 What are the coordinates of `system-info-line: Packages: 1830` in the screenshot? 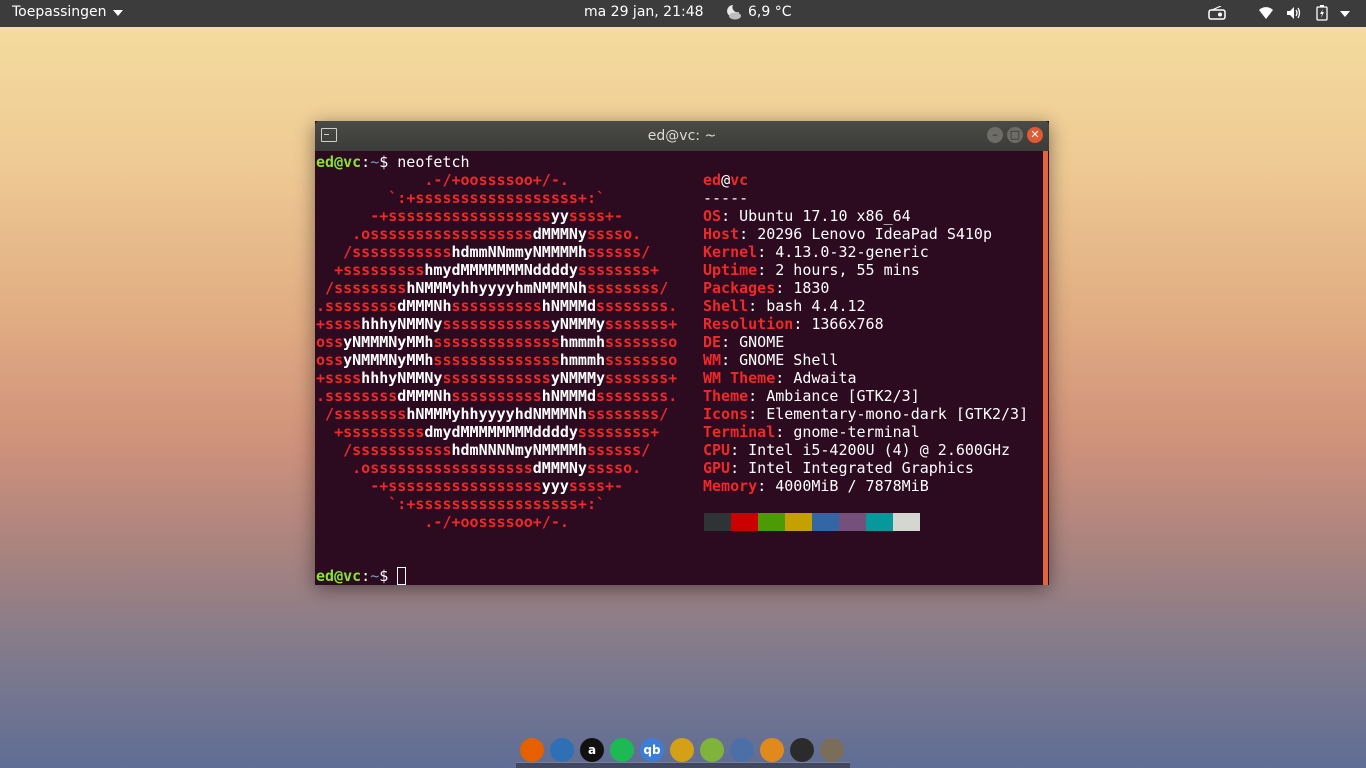 It's located at (766, 288).